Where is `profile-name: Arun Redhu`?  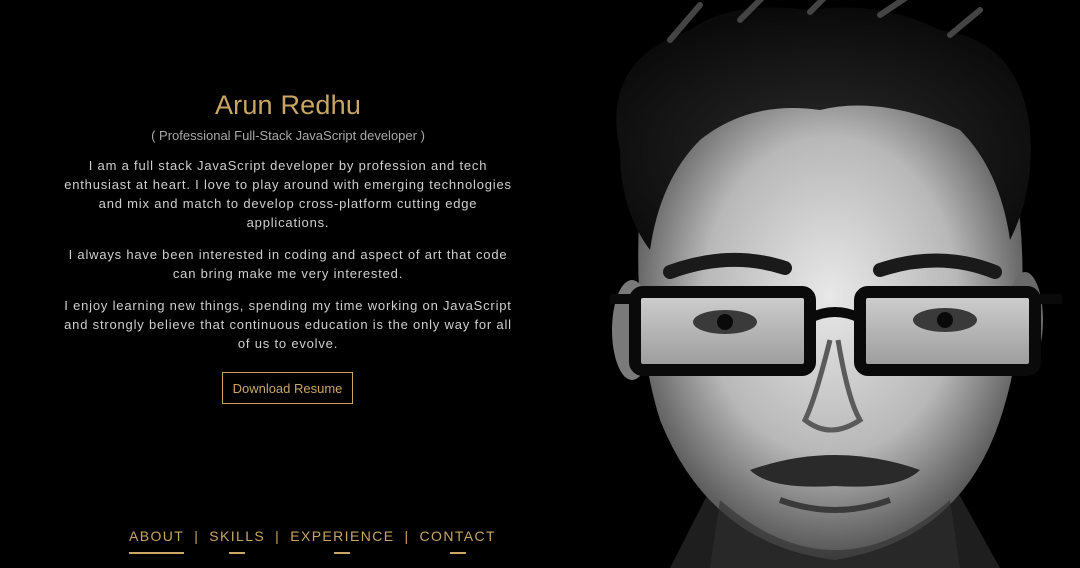
profile-name: Arun Redhu is located at coordinates (288, 105).